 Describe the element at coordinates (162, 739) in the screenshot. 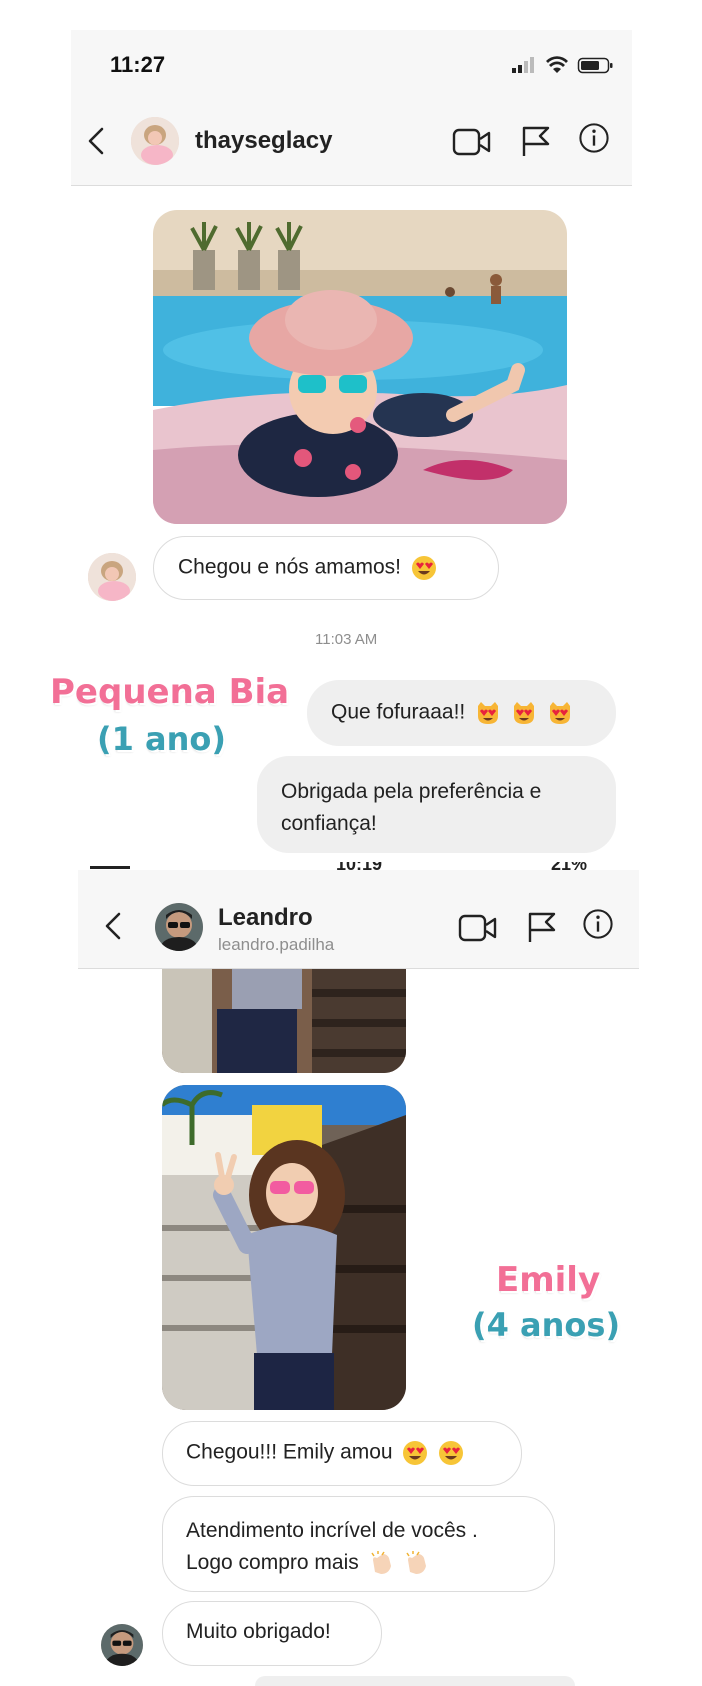

I see `caption-age: (1 ano)` at that location.